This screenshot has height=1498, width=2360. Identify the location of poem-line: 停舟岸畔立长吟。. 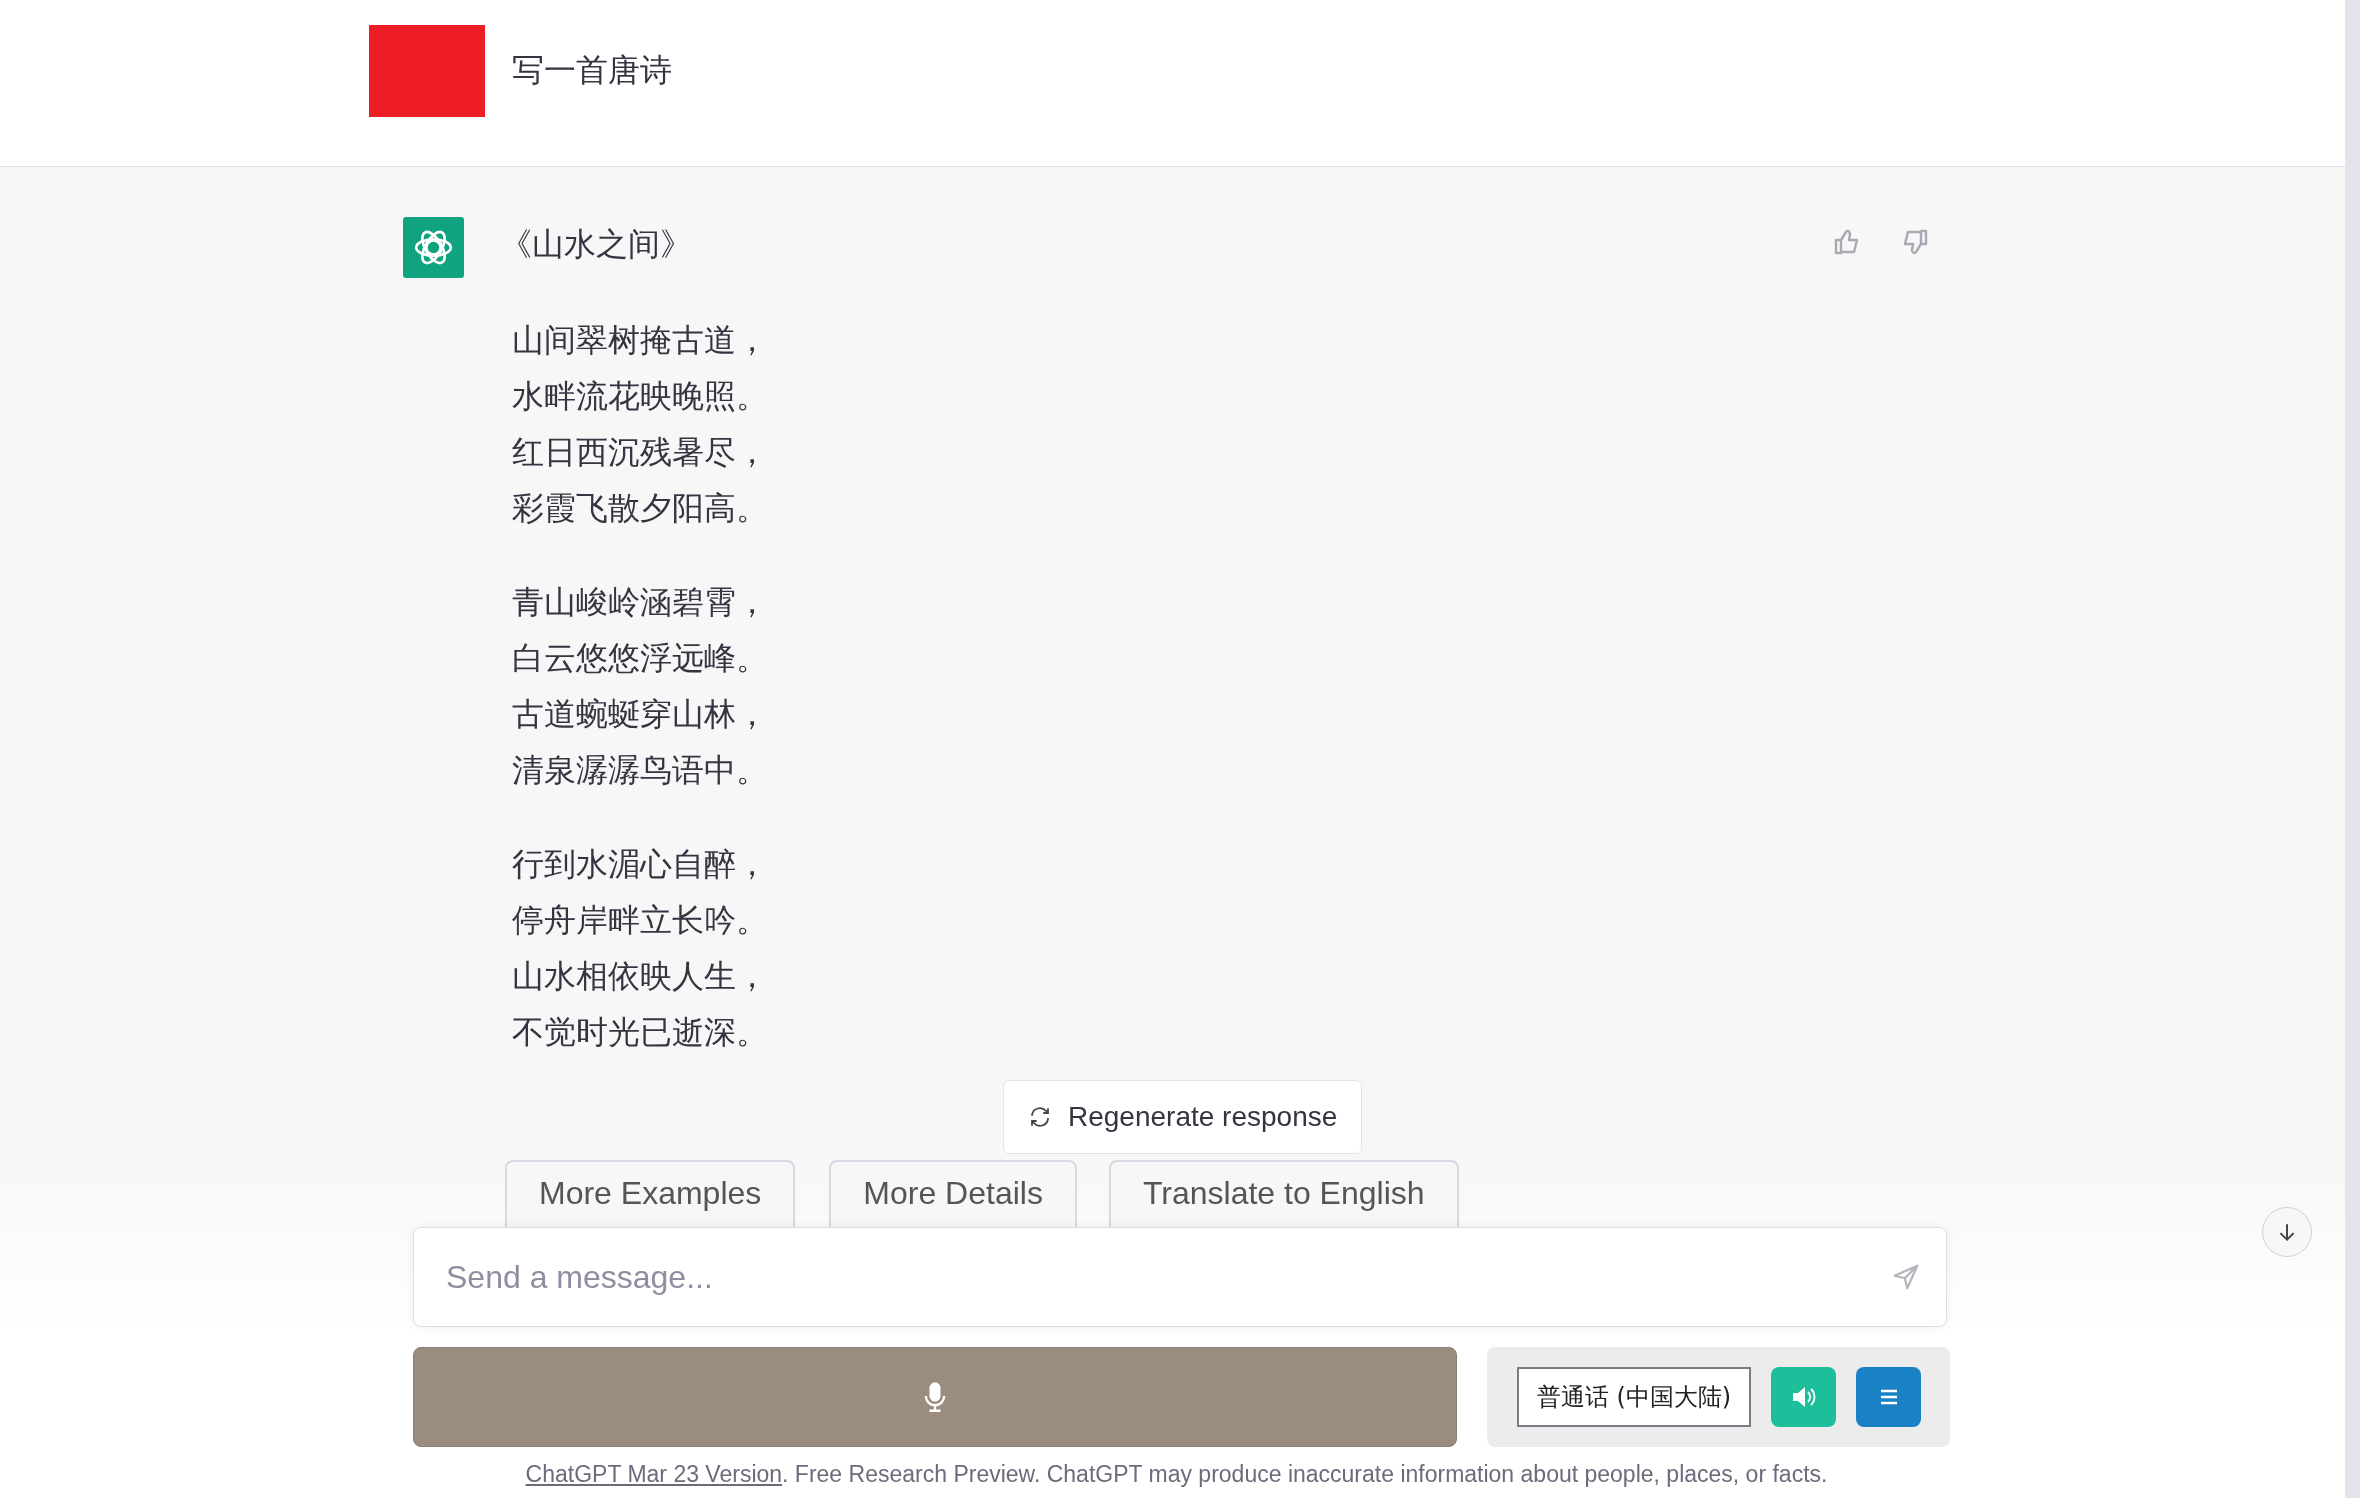
(640, 920).